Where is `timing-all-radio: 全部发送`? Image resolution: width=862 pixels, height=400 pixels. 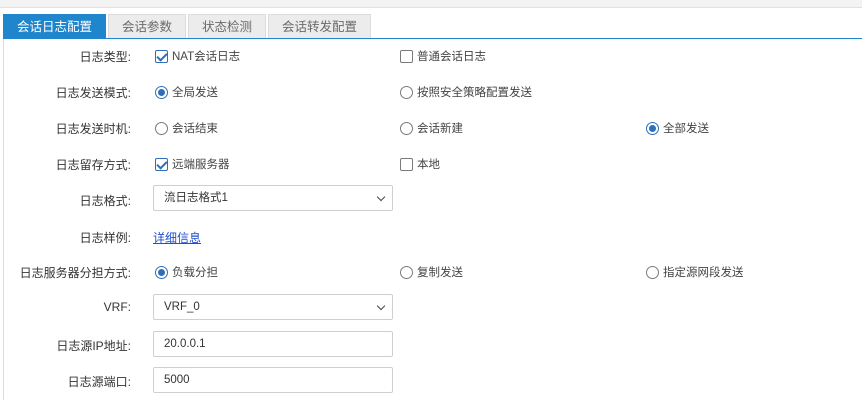
timing-all-radio: 全部发送 is located at coordinates (677, 128).